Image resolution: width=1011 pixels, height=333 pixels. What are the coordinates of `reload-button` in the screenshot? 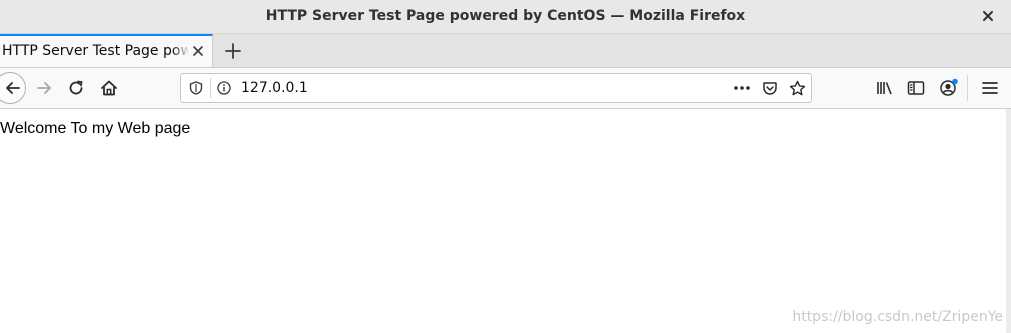 It's located at (76, 88).